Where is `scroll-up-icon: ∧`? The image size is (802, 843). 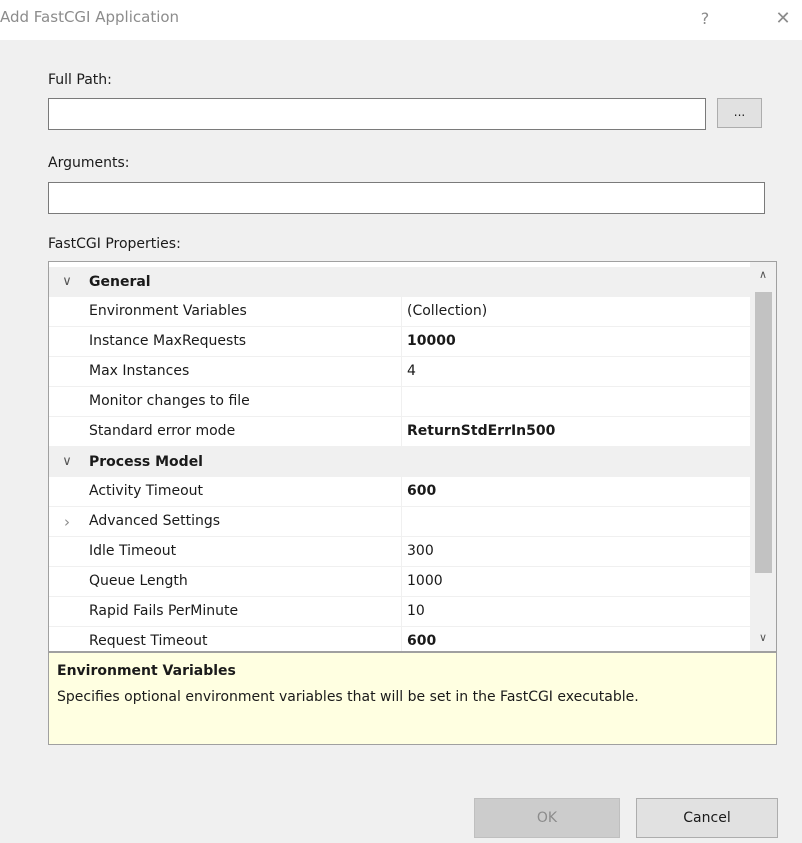
scroll-up-icon: ∧ is located at coordinates (763, 275).